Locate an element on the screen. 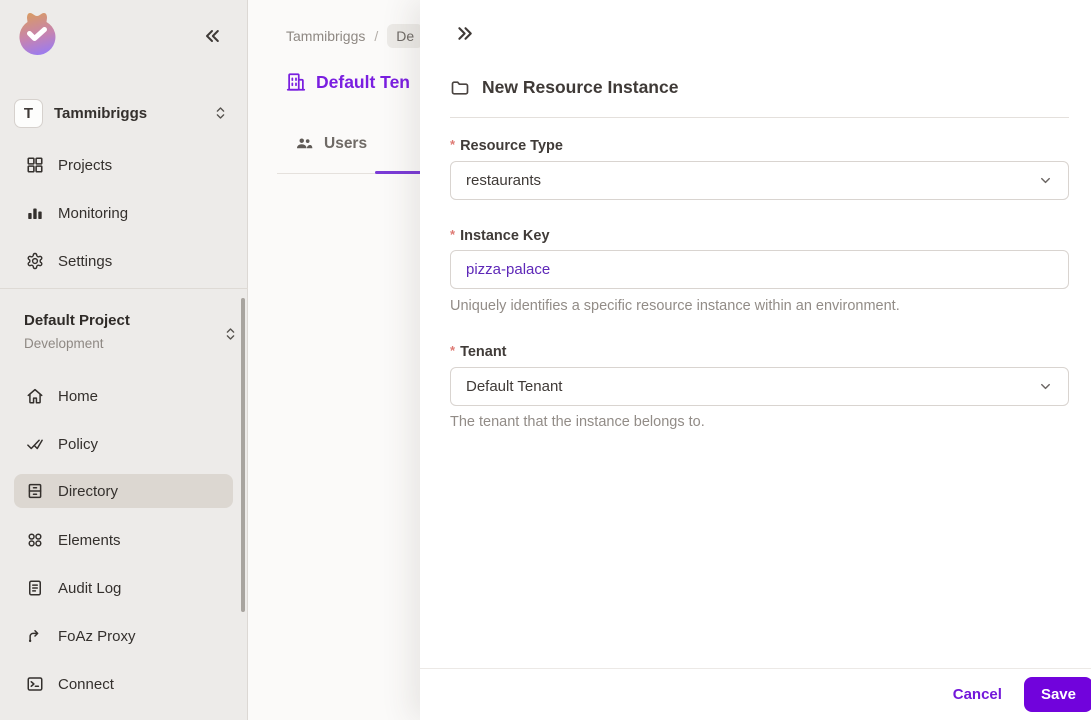 The height and width of the screenshot is (720, 1091). tenant-value: Default Tenant is located at coordinates (514, 386).